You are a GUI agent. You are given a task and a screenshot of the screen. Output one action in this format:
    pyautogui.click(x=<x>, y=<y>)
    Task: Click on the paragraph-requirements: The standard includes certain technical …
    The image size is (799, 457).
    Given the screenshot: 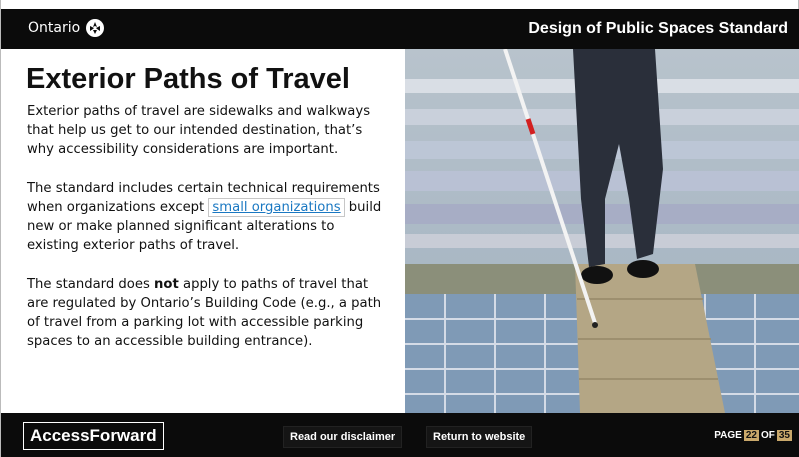 What is the action you would take?
    pyautogui.click(x=207, y=217)
    